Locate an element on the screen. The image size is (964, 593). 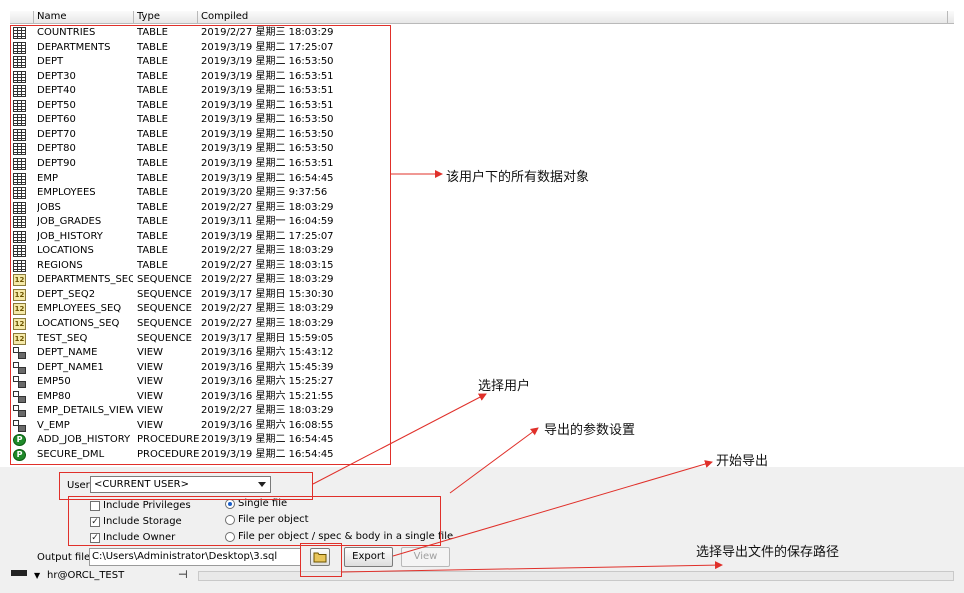
annotation-choose-path: 选择导出文件的保存路径 is located at coordinates (768, 552).